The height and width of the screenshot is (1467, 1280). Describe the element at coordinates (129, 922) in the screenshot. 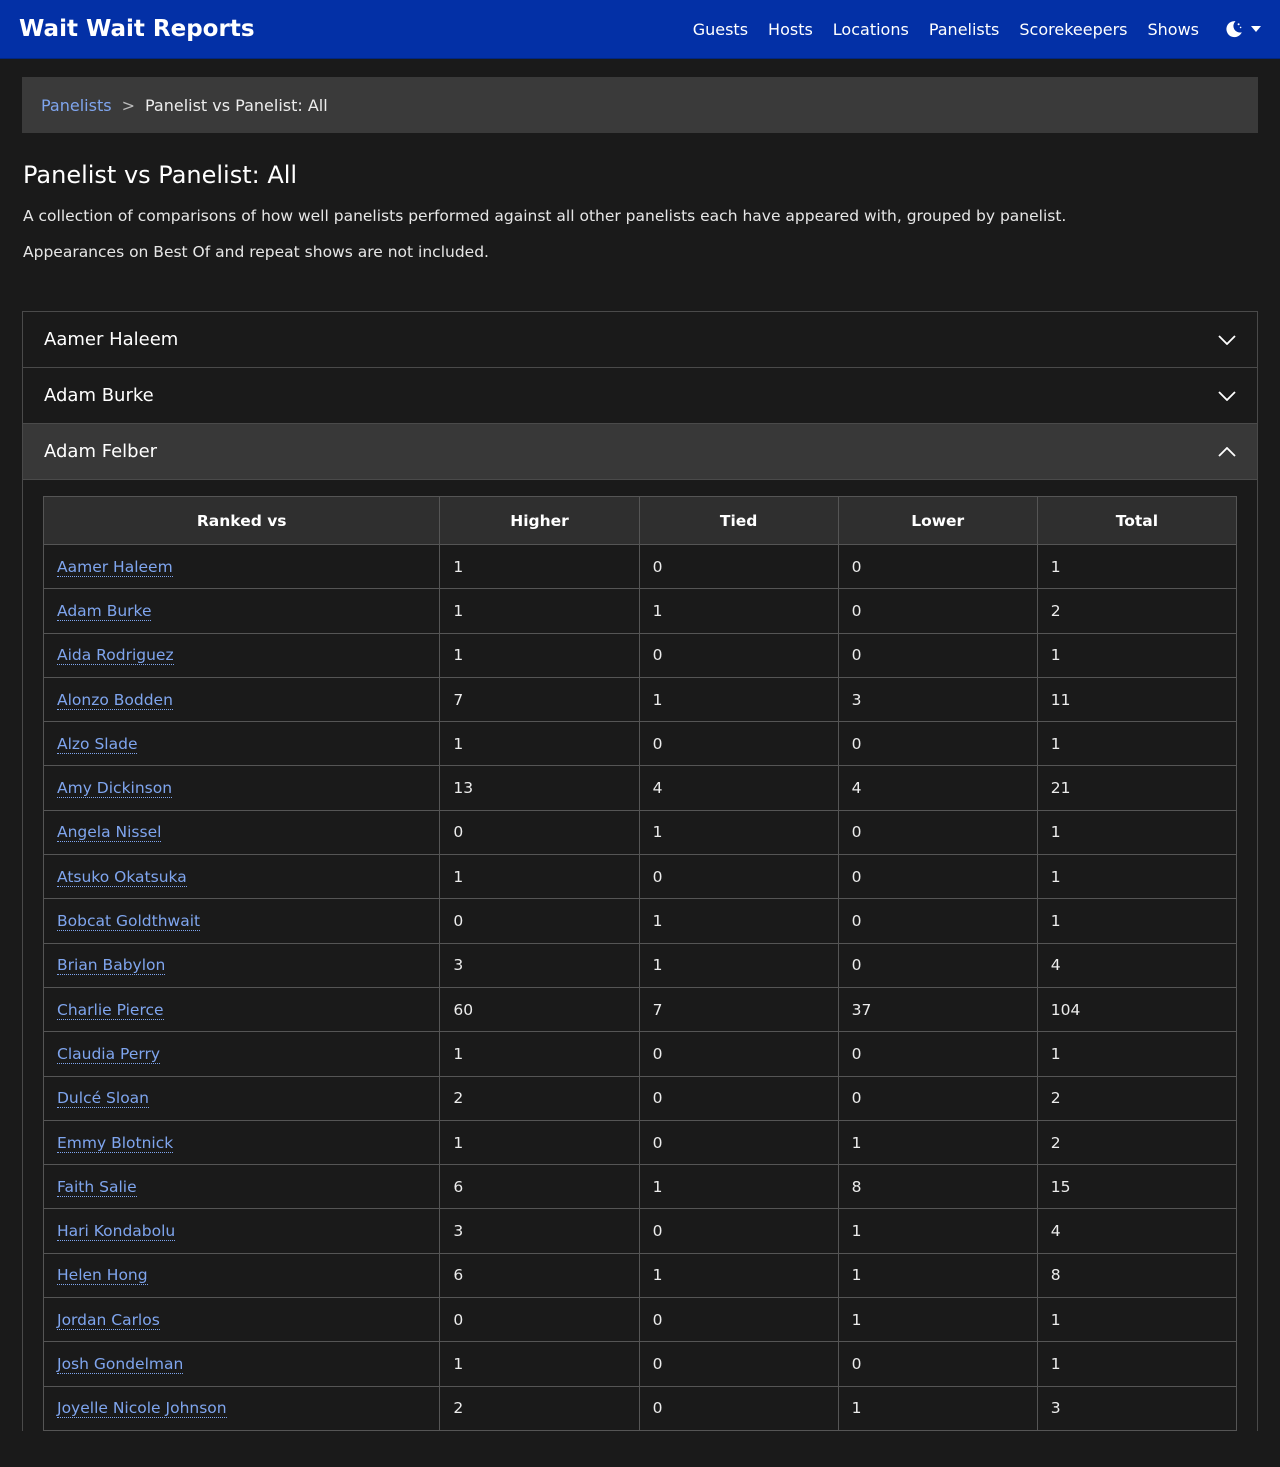

I see `panelist-link: Bobcat Goldthwait` at that location.